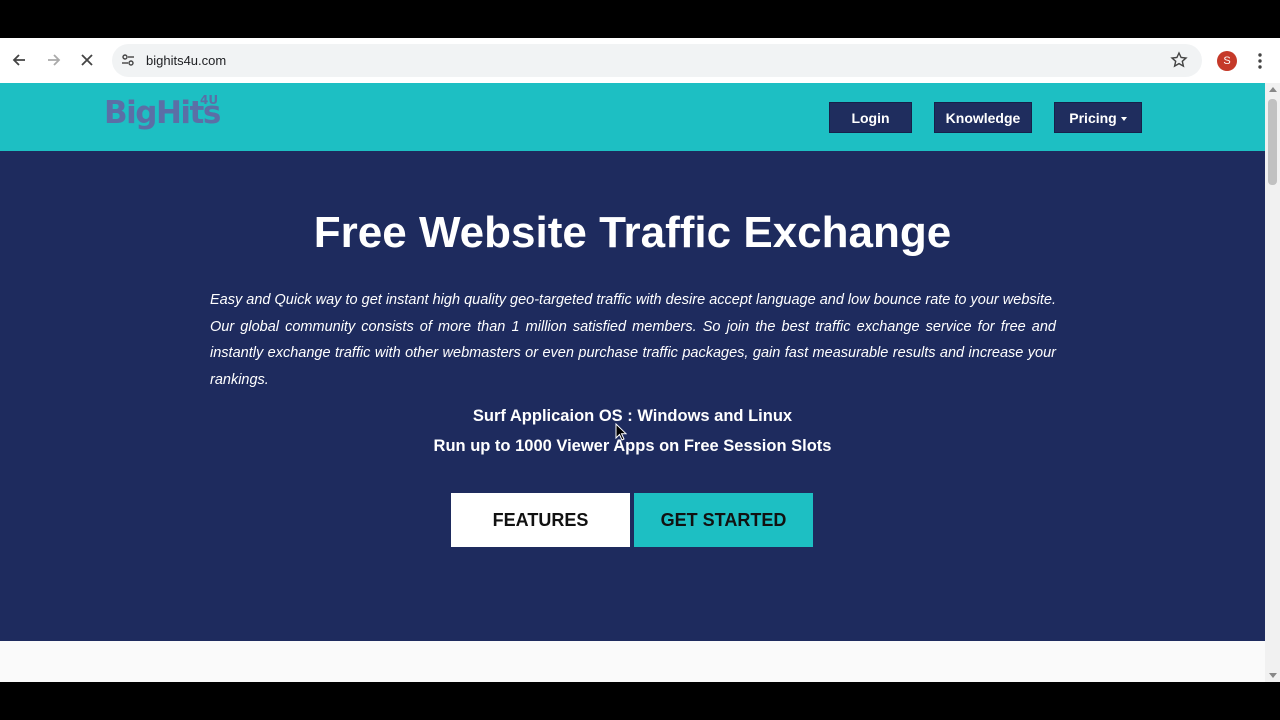 The image size is (1280, 720). What do you see at coordinates (1260, 61) in the screenshot?
I see `more-menu-icon` at bounding box center [1260, 61].